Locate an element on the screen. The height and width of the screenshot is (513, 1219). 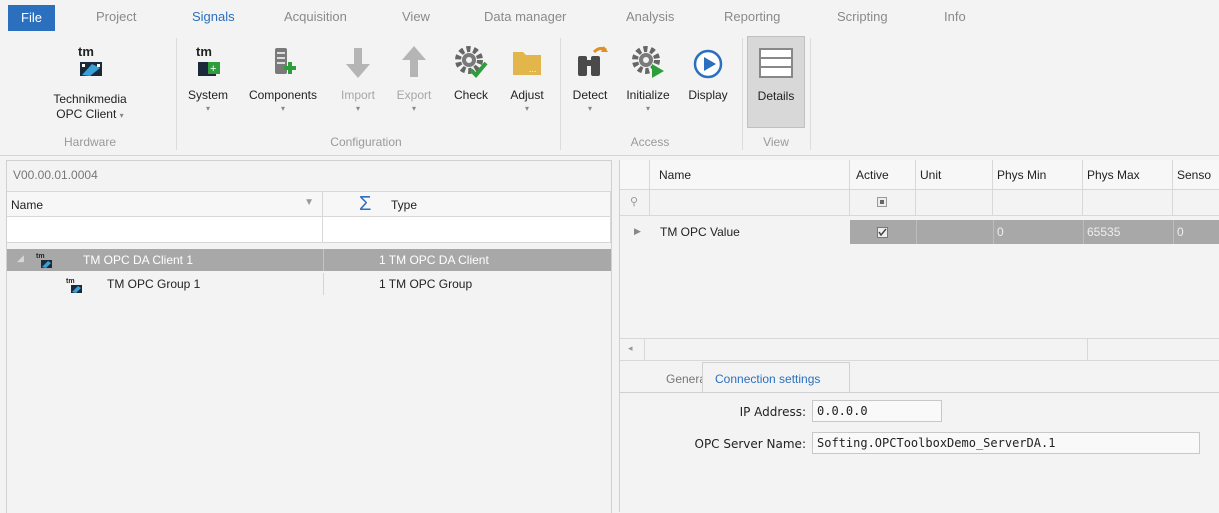
opc-server-name-field is located at coordinates (1006, 443).